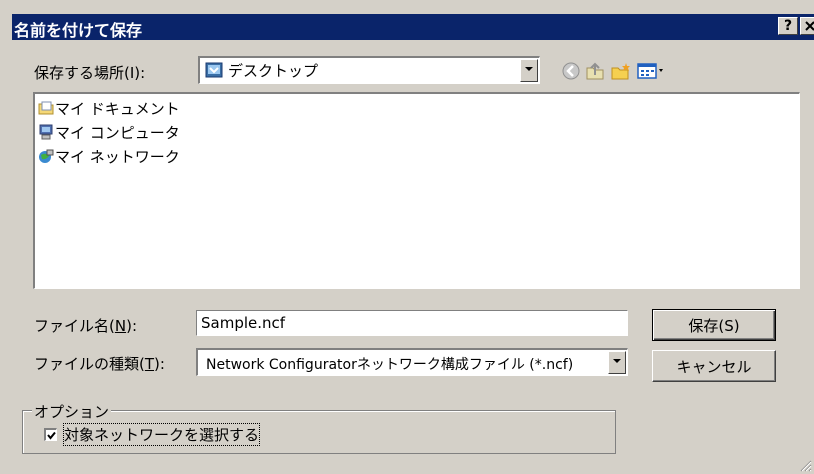  I want to click on save-in-combo: デスクトップ, so click(369, 70).